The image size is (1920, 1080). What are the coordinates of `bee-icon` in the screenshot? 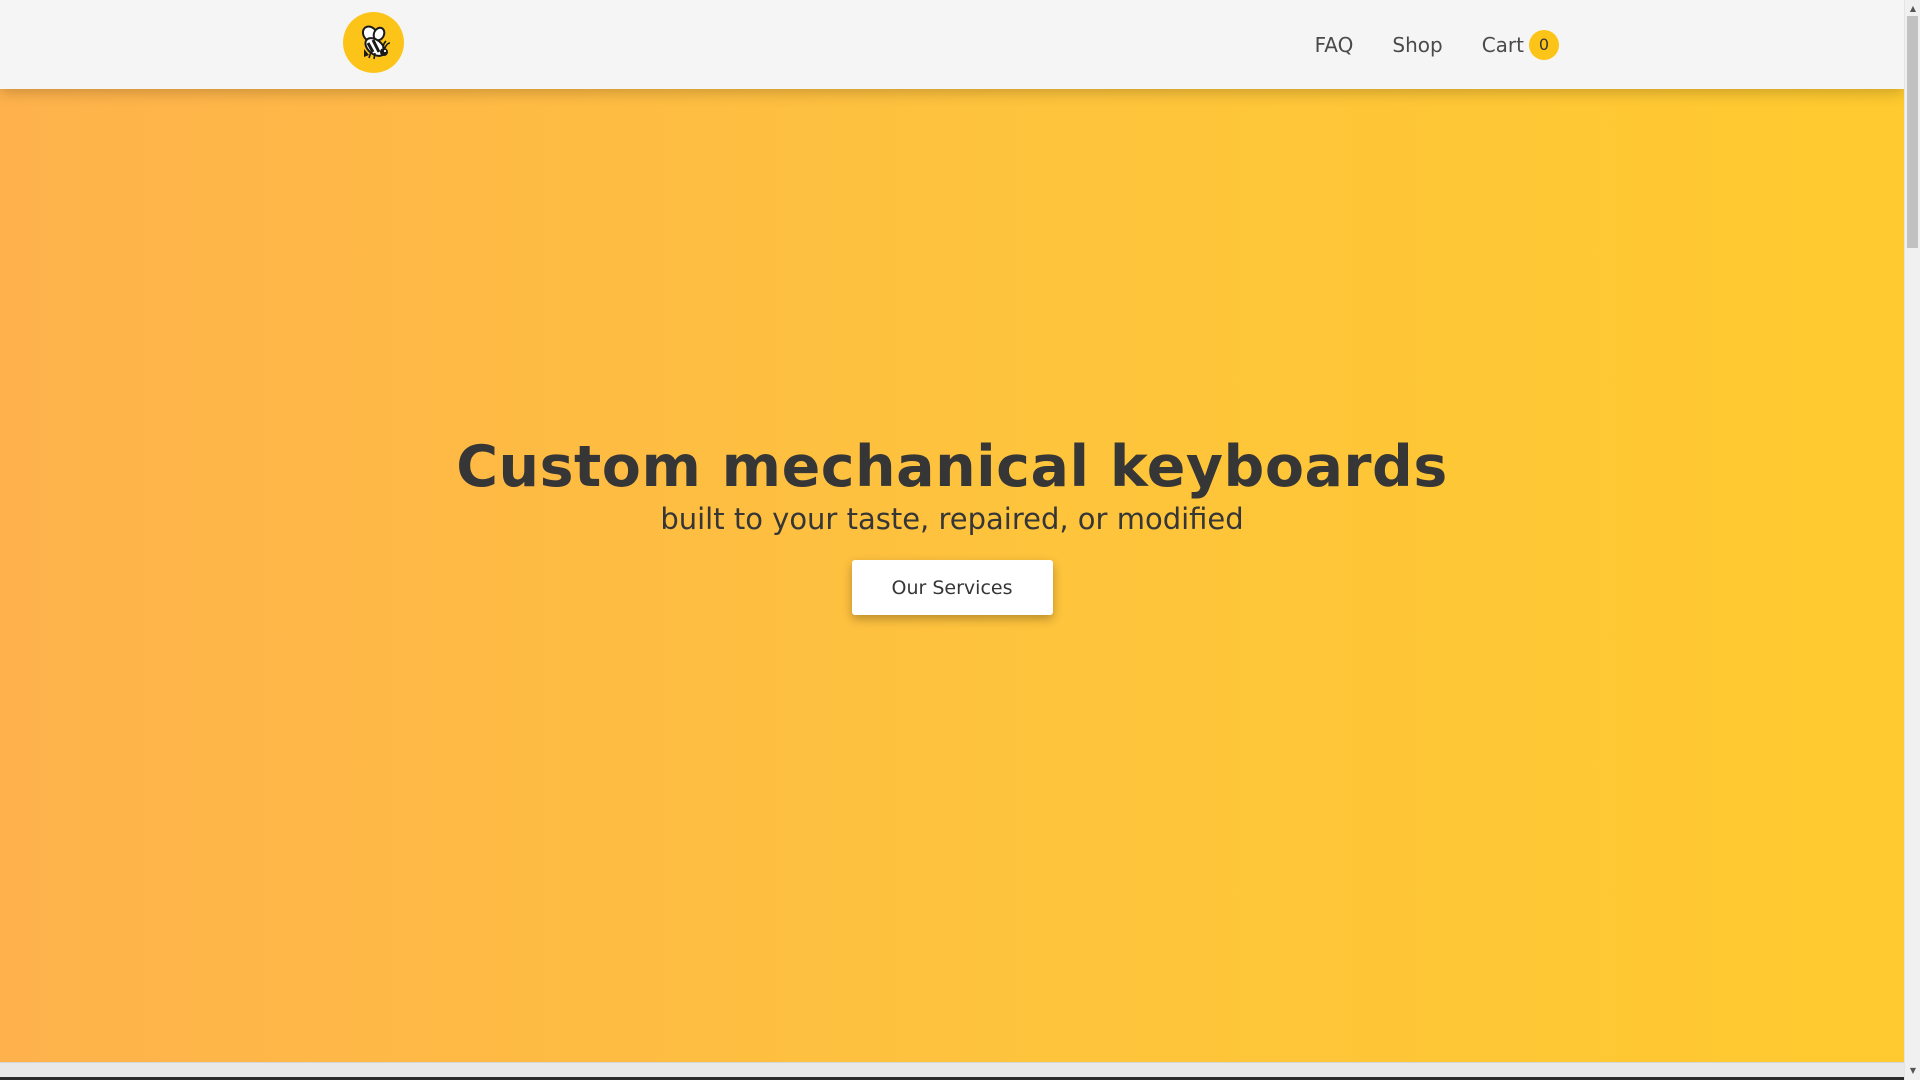 It's located at (375, 41).